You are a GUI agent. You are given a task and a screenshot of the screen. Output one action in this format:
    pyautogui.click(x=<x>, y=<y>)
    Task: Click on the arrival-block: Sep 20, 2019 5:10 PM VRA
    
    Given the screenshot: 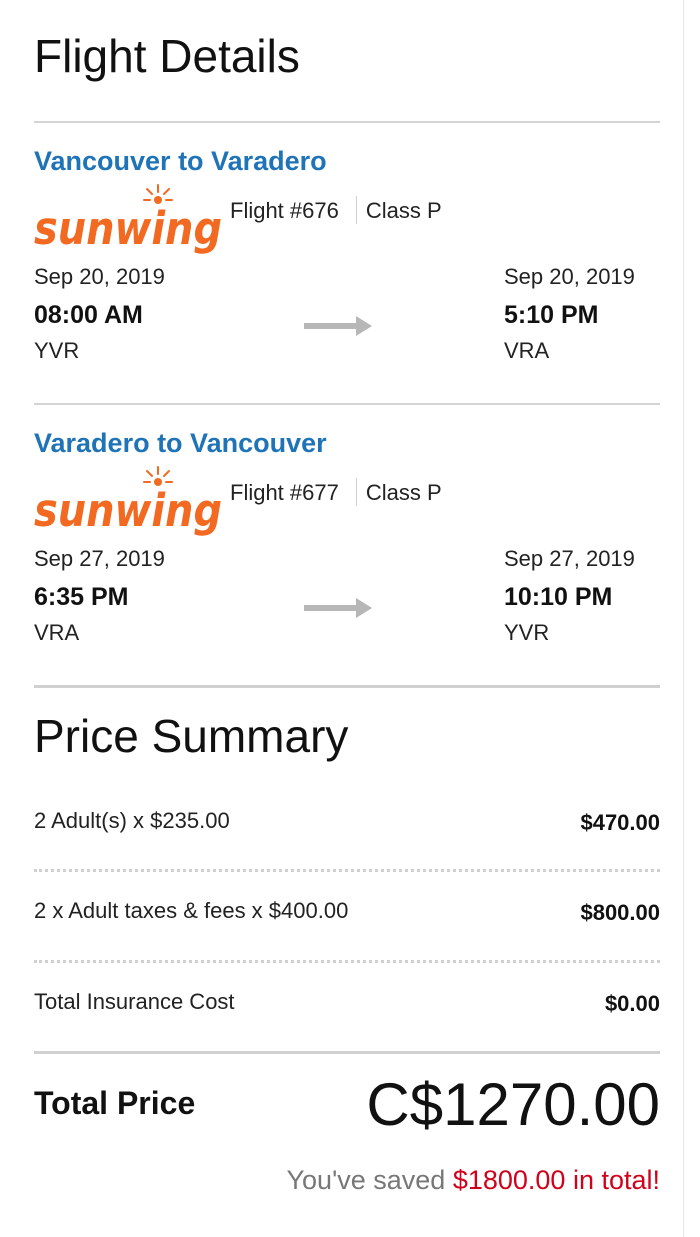 What is the action you would take?
    pyautogui.click(x=569, y=314)
    